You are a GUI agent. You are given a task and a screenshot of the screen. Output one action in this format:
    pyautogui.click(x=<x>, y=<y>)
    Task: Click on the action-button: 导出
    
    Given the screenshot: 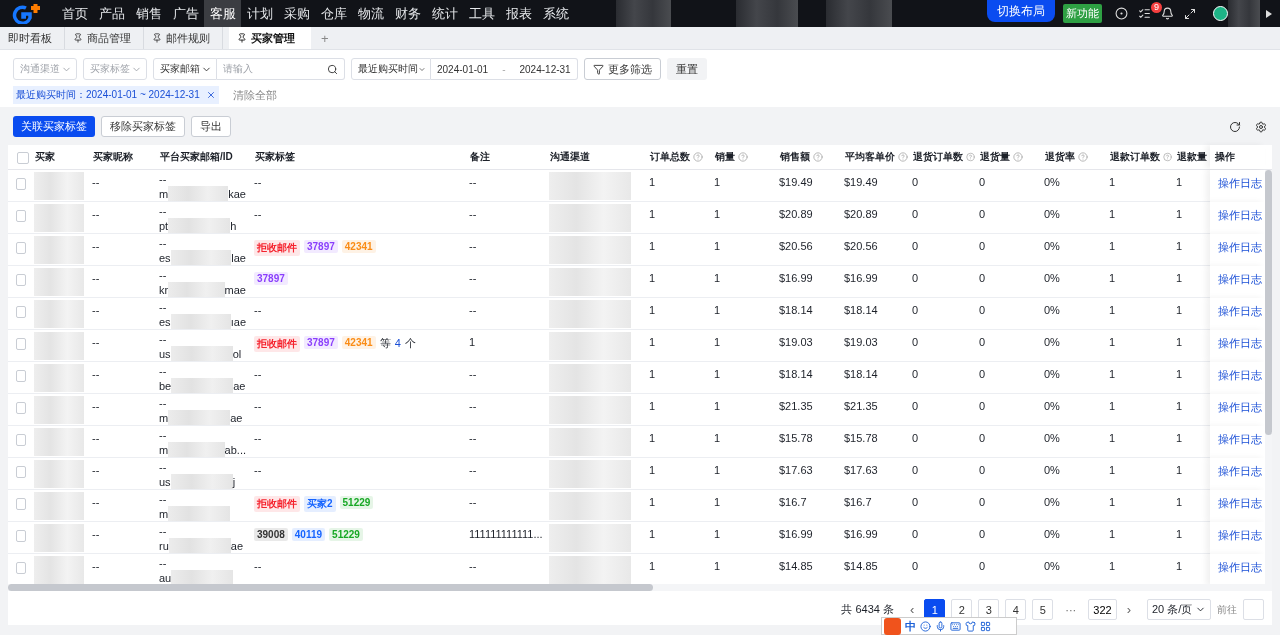 What is the action you would take?
    pyautogui.click(x=211, y=126)
    